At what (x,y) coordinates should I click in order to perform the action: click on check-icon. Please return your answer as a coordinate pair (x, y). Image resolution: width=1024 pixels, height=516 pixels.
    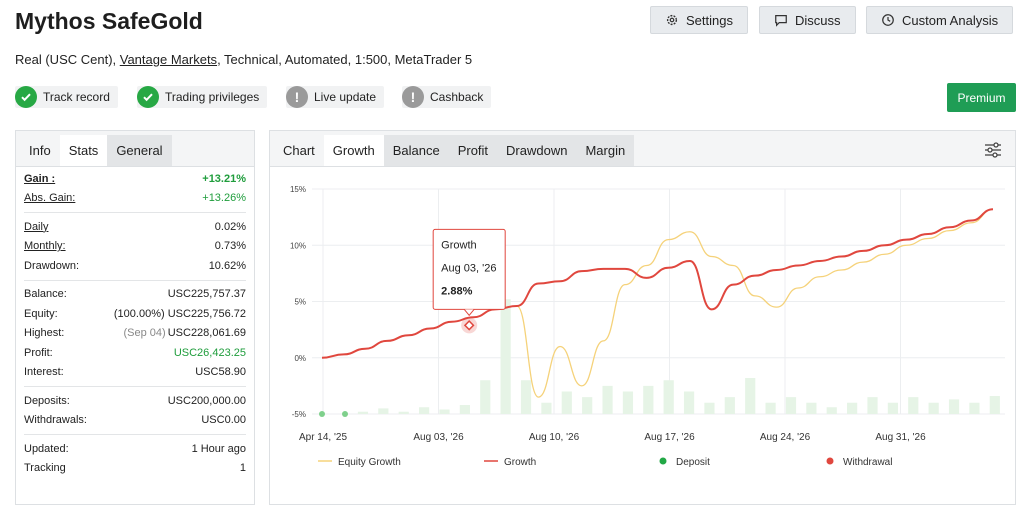
    Looking at the image, I should click on (26, 97).